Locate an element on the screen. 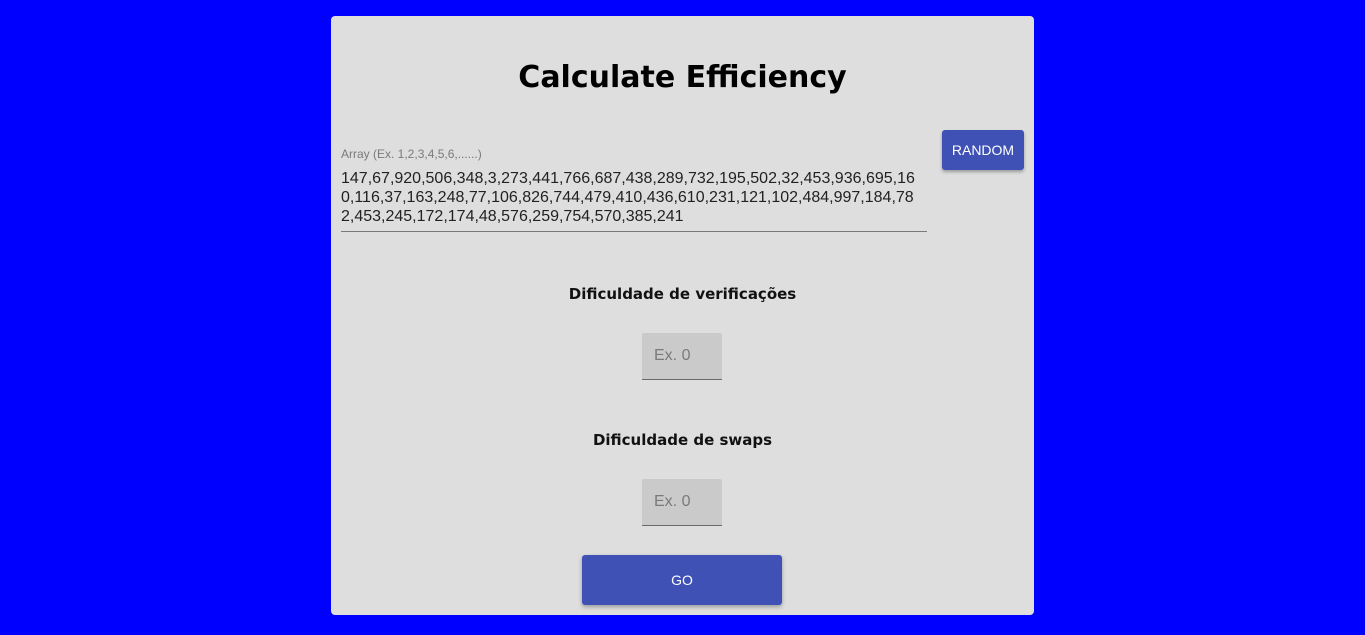  swaps-input is located at coordinates (682, 502).